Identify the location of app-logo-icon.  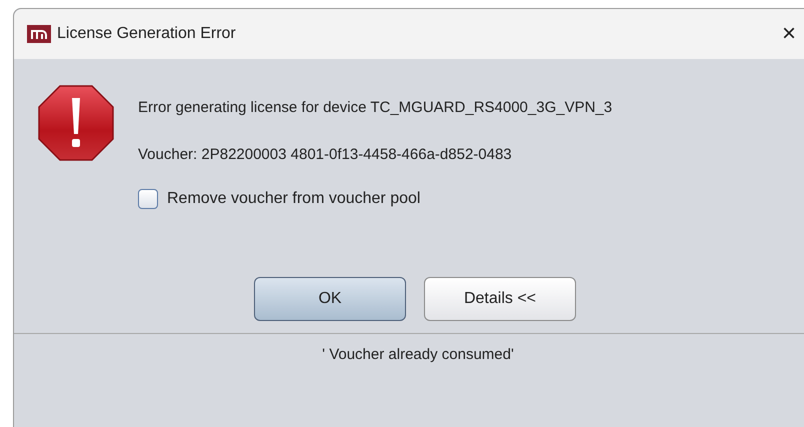
(39, 34).